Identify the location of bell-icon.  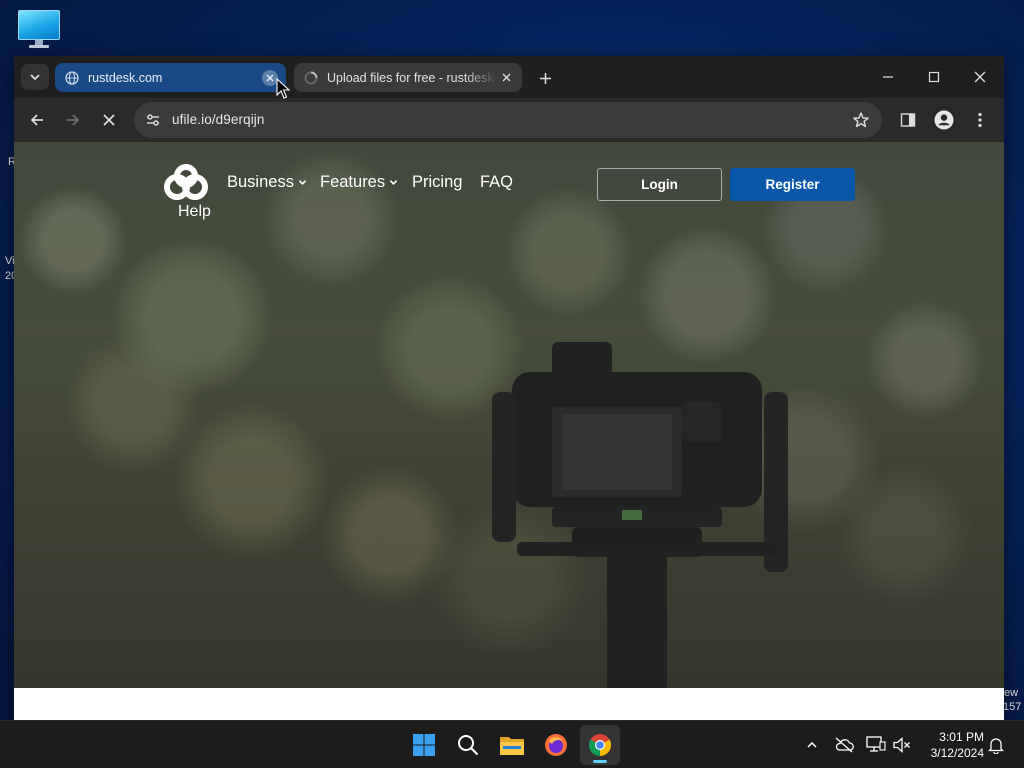
(996, 745).